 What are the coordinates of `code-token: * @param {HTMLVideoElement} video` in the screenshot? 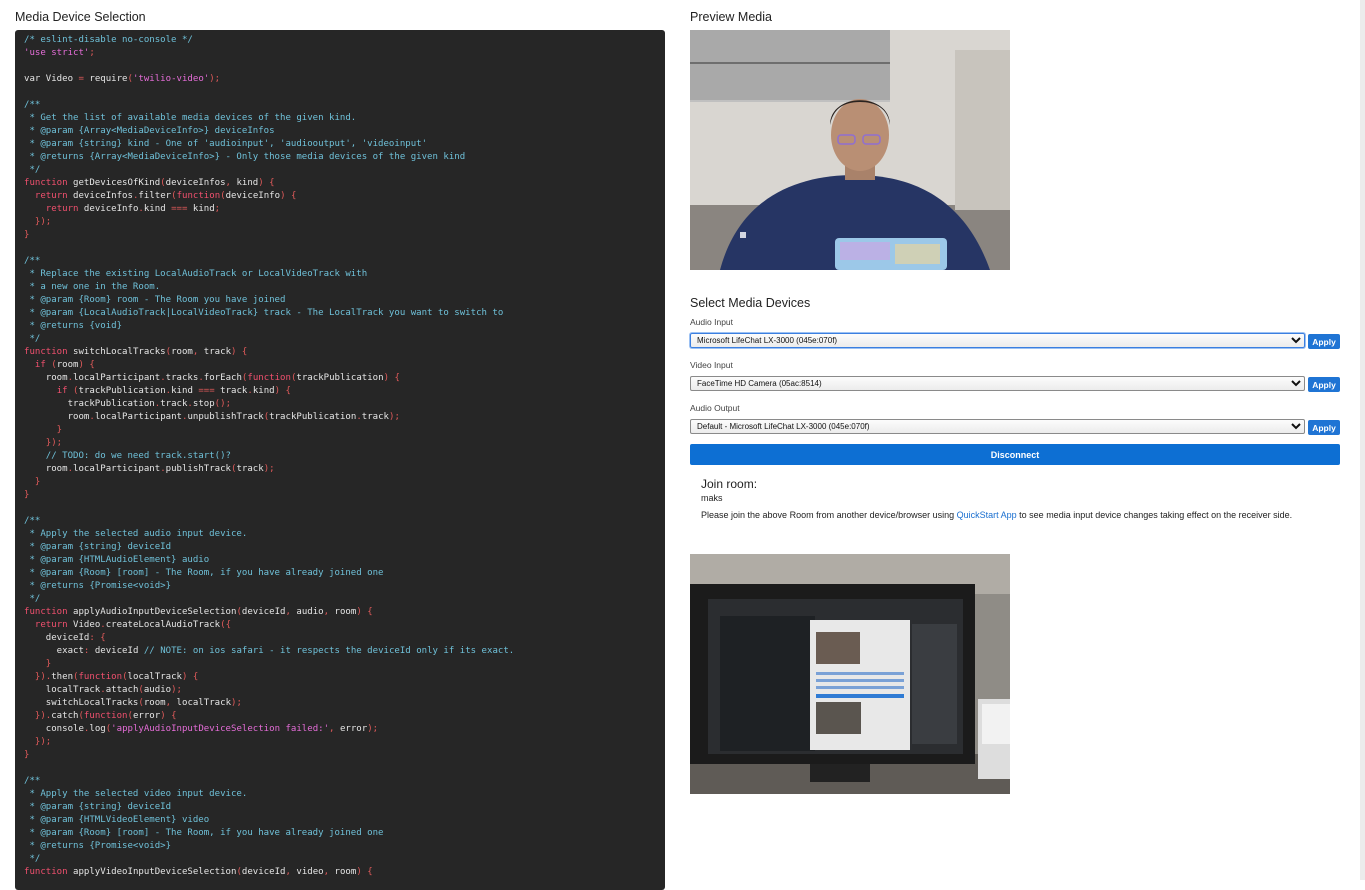 It's located at (117, 820).